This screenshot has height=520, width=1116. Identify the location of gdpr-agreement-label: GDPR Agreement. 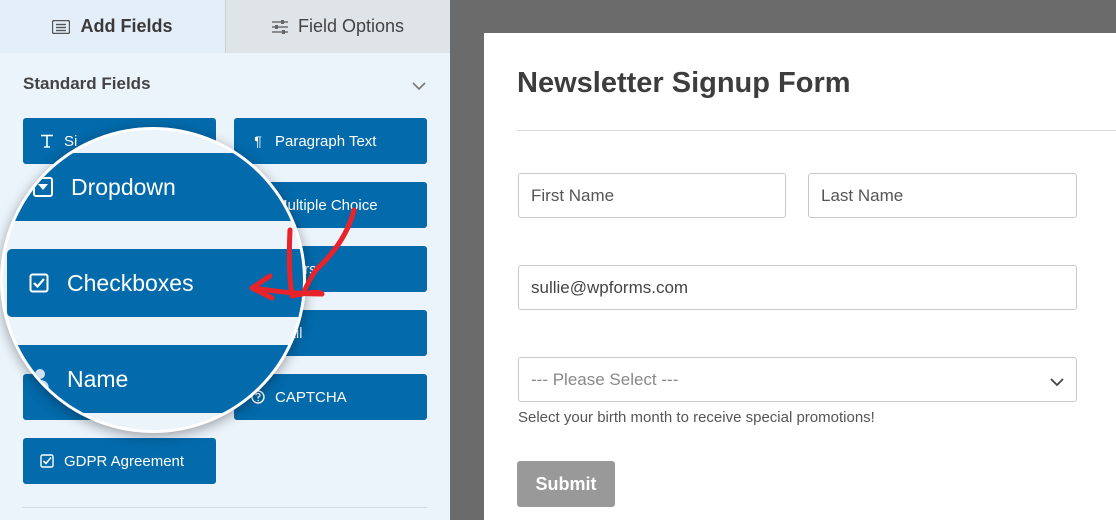
(124, 461).